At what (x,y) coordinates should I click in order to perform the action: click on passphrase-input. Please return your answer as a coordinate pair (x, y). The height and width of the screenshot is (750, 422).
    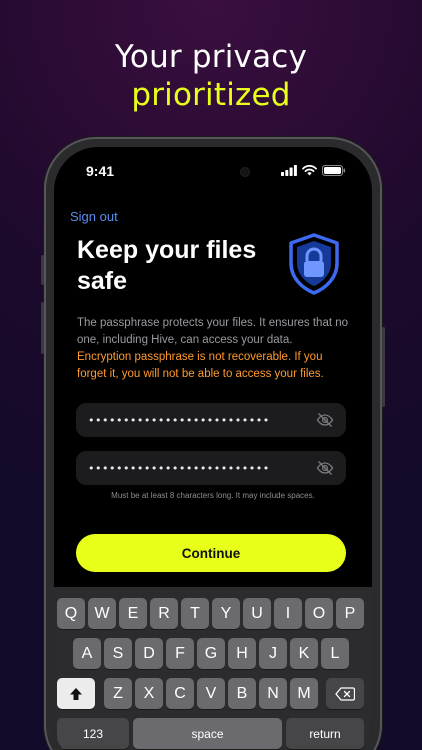
    Looking at the image, I should click on (198, 420).